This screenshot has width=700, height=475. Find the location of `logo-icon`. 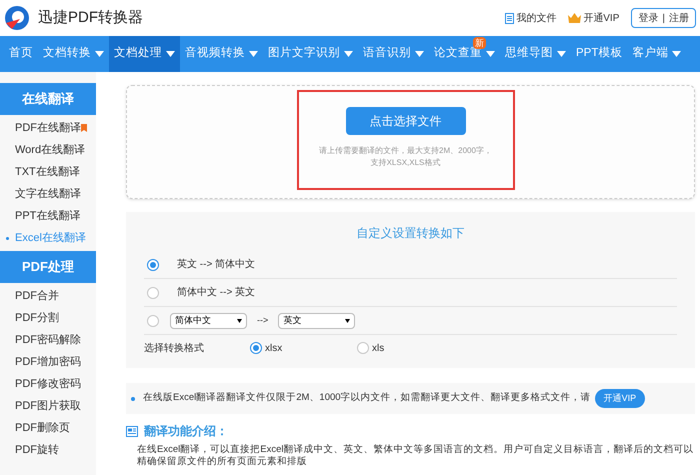

logo-icon is located at coordinates (17, 18).